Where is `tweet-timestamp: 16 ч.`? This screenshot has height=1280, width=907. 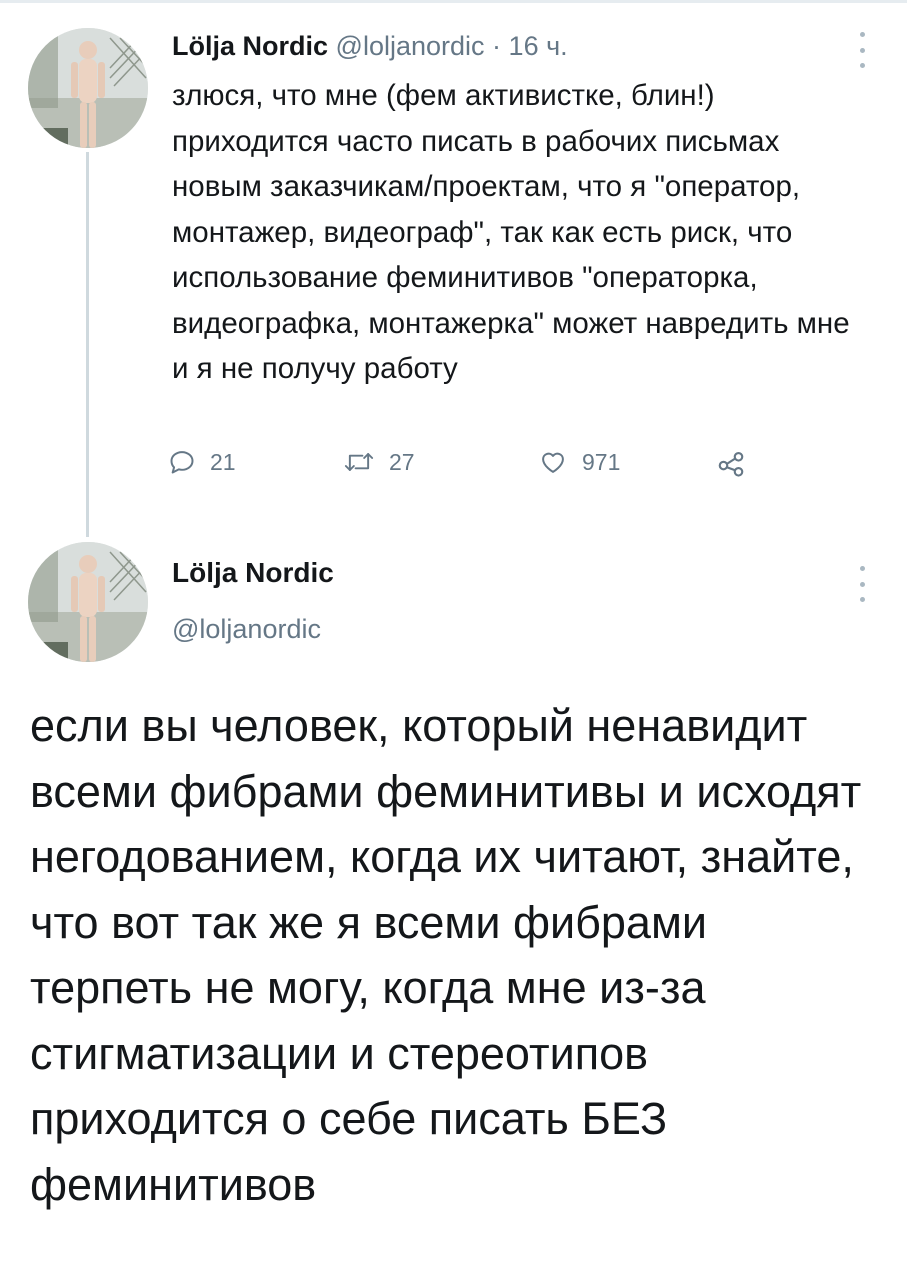 tweet-timestamp: 16 ч. is located at coordinates (538, 46).